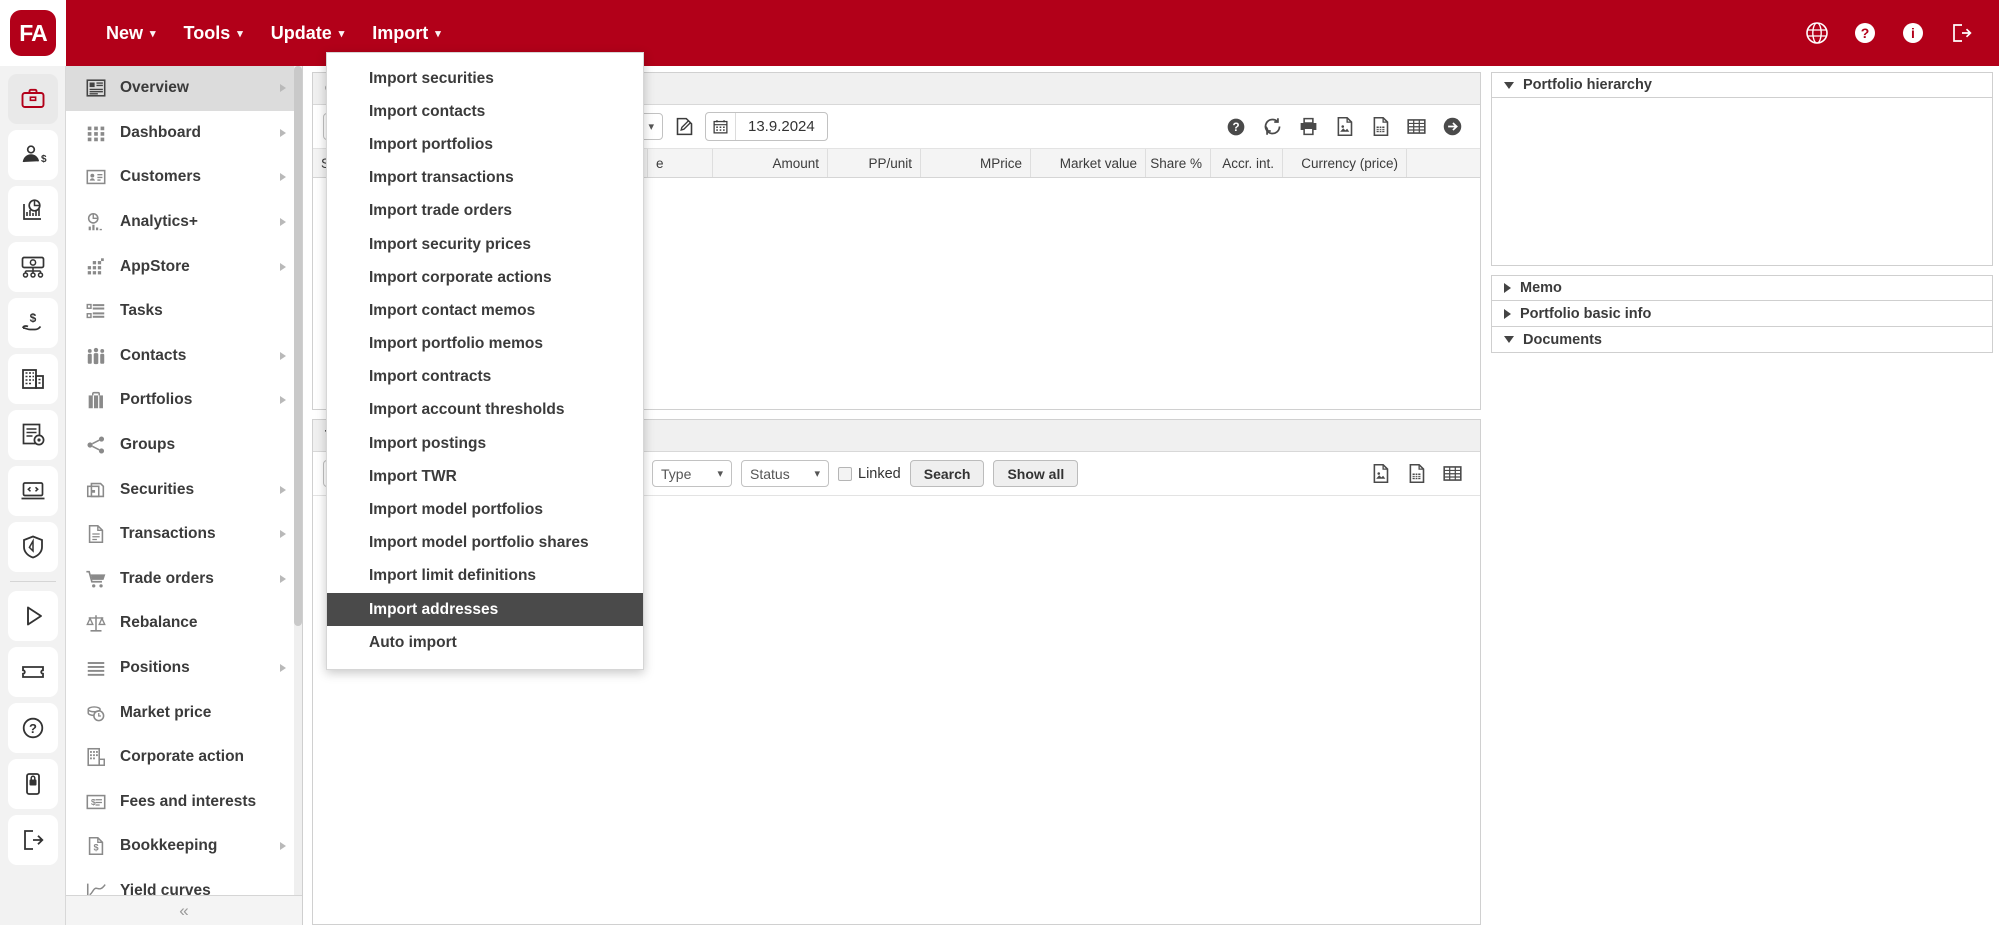  What do you see at coordinates (184, 445) in the screenshot?
I see `sidebar-item-groups: Groups` at bounding box center [184, 445].